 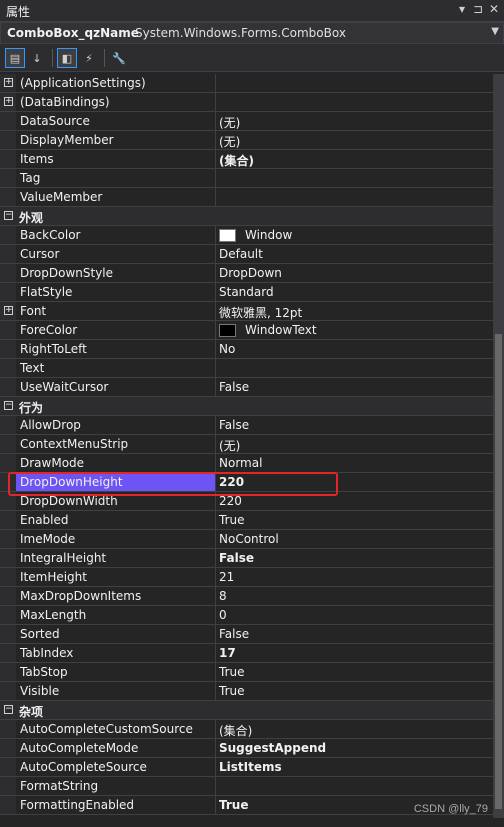 I want to click on property-row: Tag, so click(x=246, y=178).